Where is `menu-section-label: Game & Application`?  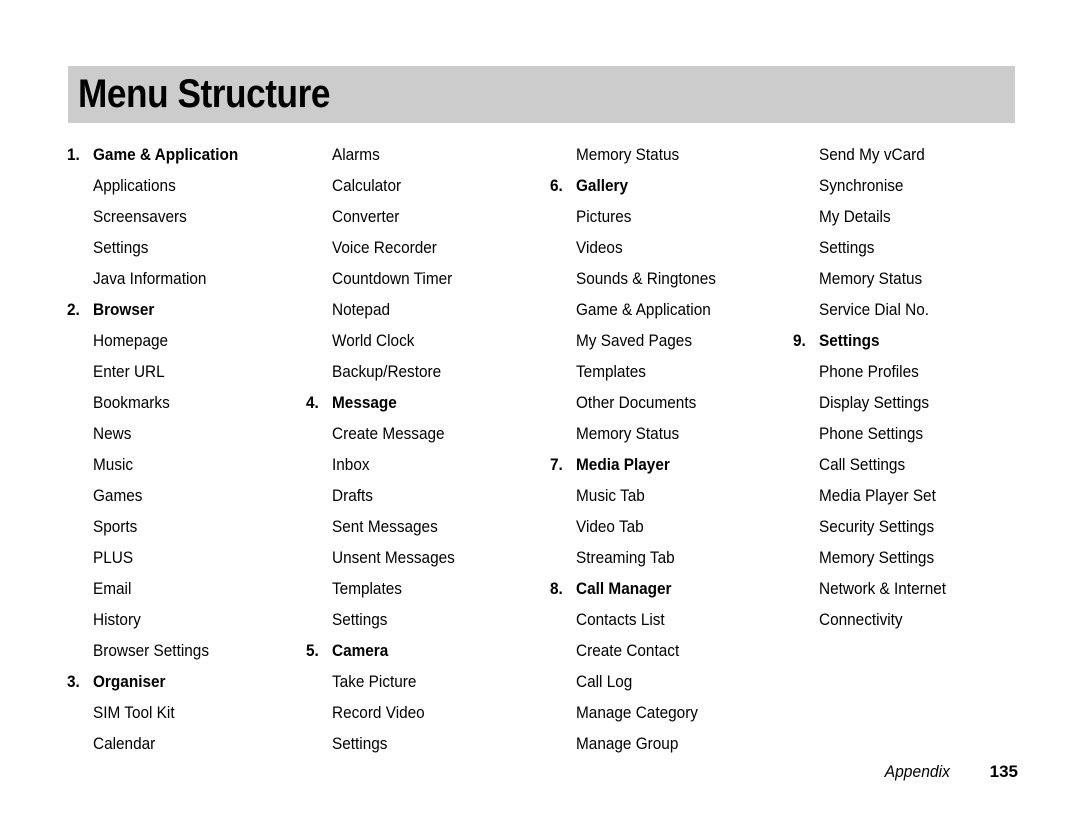
menu-section-label: Game & Application is located at coordinates (166, 155).